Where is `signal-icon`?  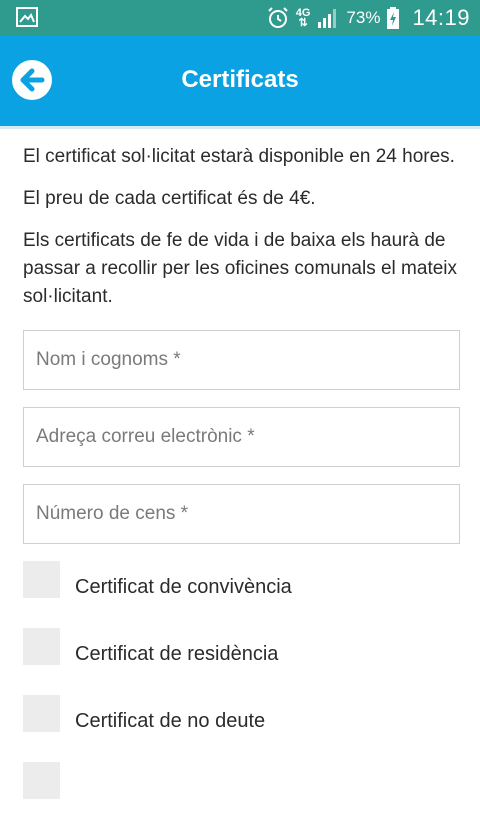
signal-icon is located at coordinates (327, 18).